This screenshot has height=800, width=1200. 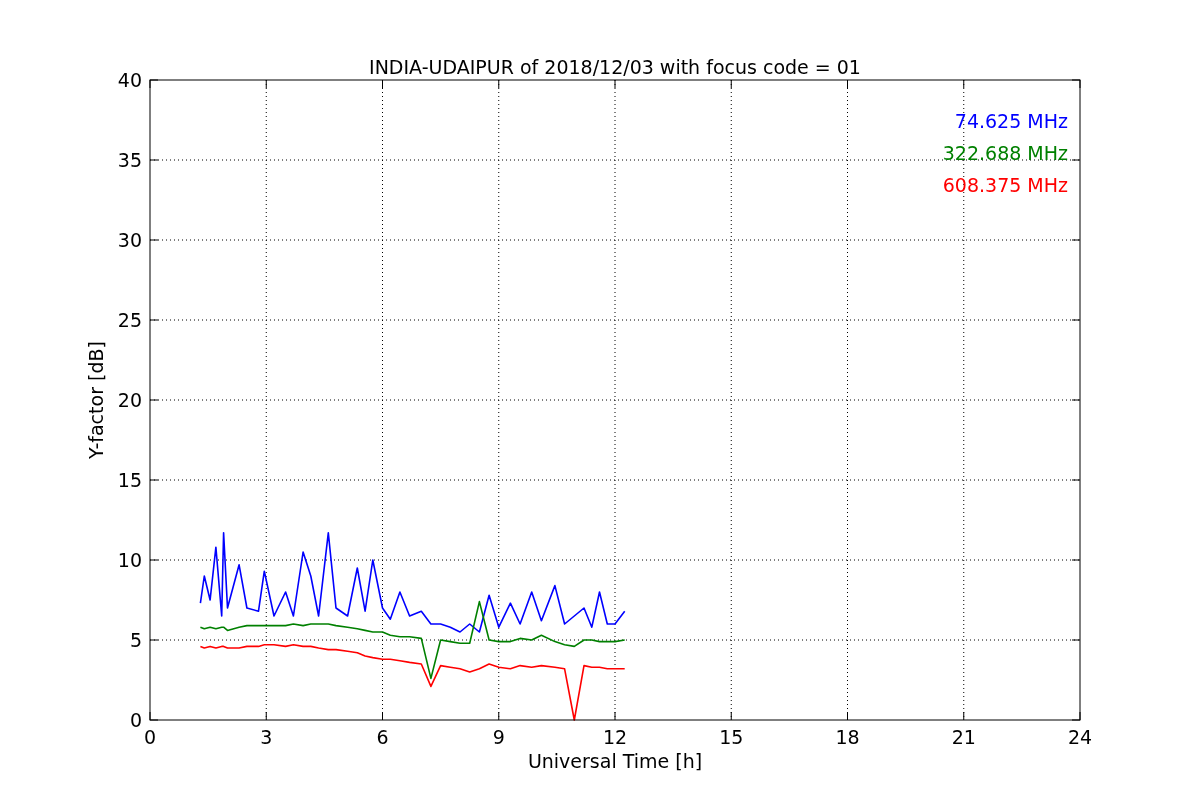 I want to click on legend-label: 322.688 MHz, so click(x=1005, y=153).